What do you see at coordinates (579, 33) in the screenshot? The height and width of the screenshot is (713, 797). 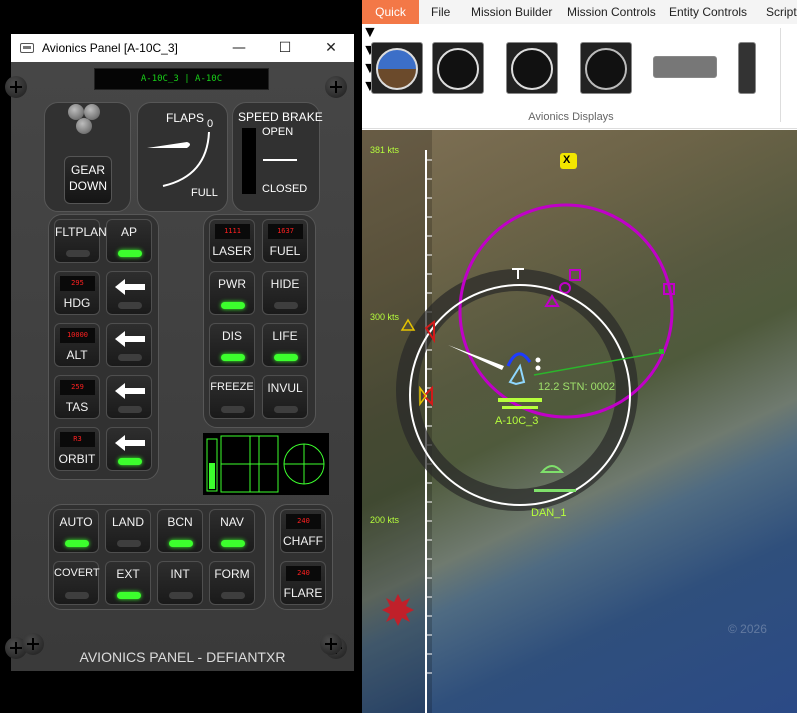 I see `dropdown-arrow-icon: ▼` at bounding box center [579, 33].